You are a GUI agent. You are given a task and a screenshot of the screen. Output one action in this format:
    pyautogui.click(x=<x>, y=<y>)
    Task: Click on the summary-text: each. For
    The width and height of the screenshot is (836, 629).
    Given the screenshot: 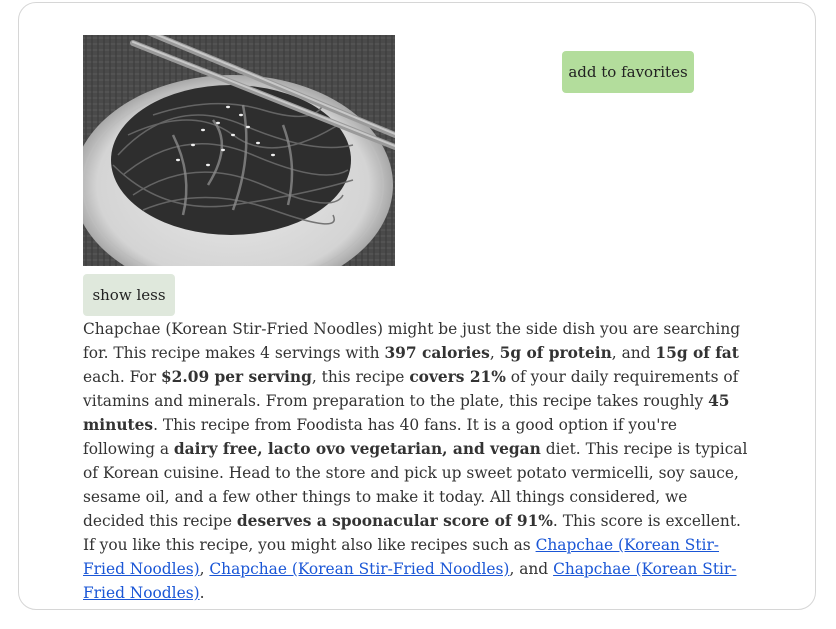 What is the action you would take?
    pyautogui.click(x=122, y=377)
    